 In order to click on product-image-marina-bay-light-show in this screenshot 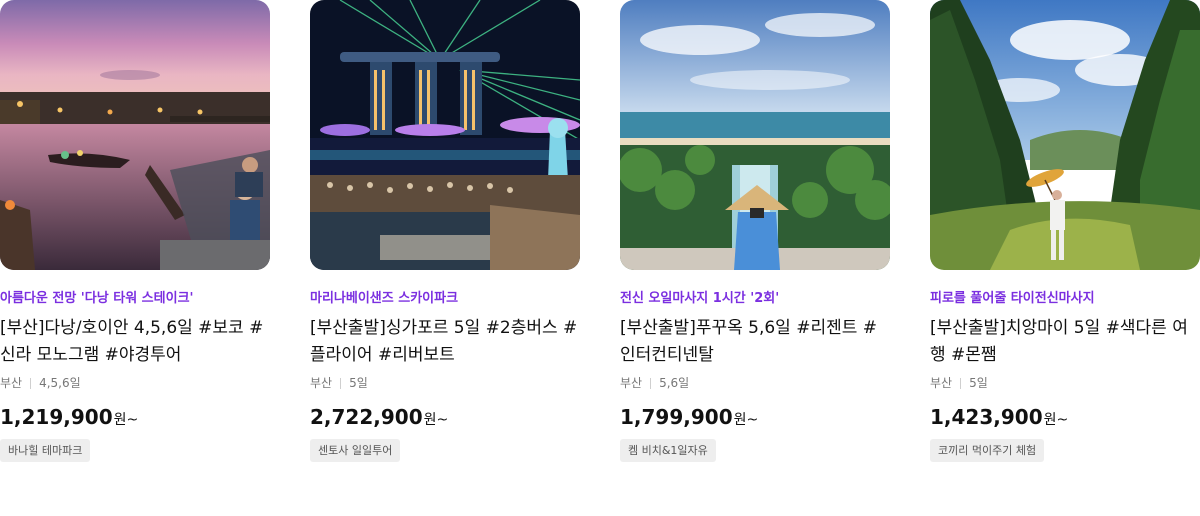, I will do `click(445, 135)`.